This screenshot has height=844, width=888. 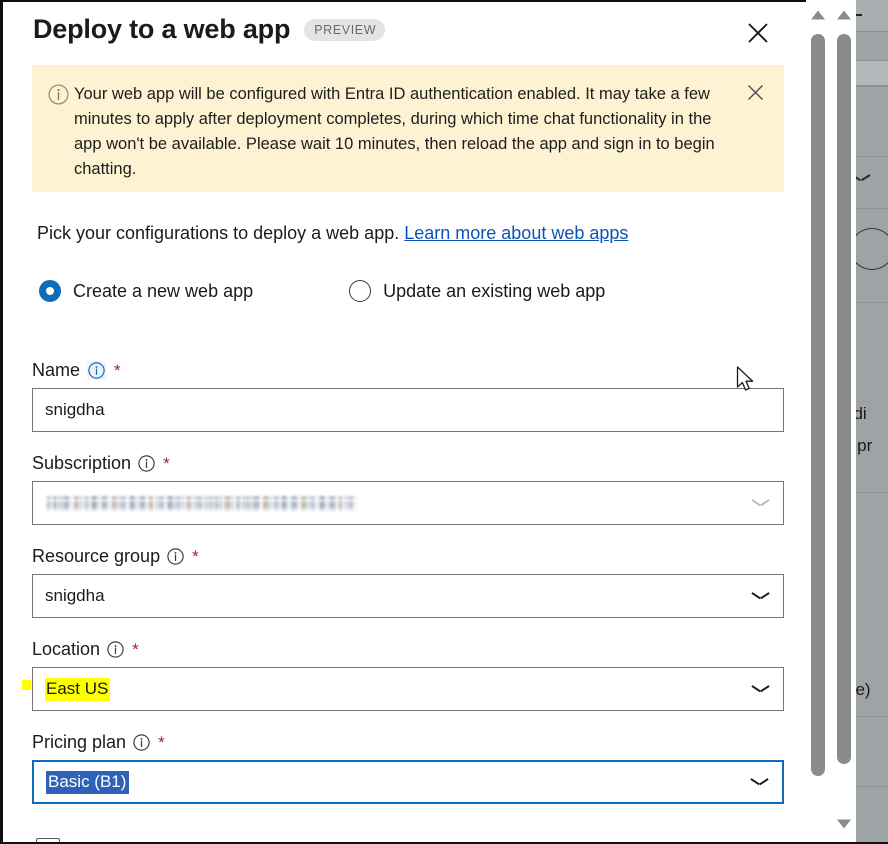 What do you see at coordinates (75, 409) in the screenshot?
I see `name-input-value: snigdha` at bounding box center [75, 409].